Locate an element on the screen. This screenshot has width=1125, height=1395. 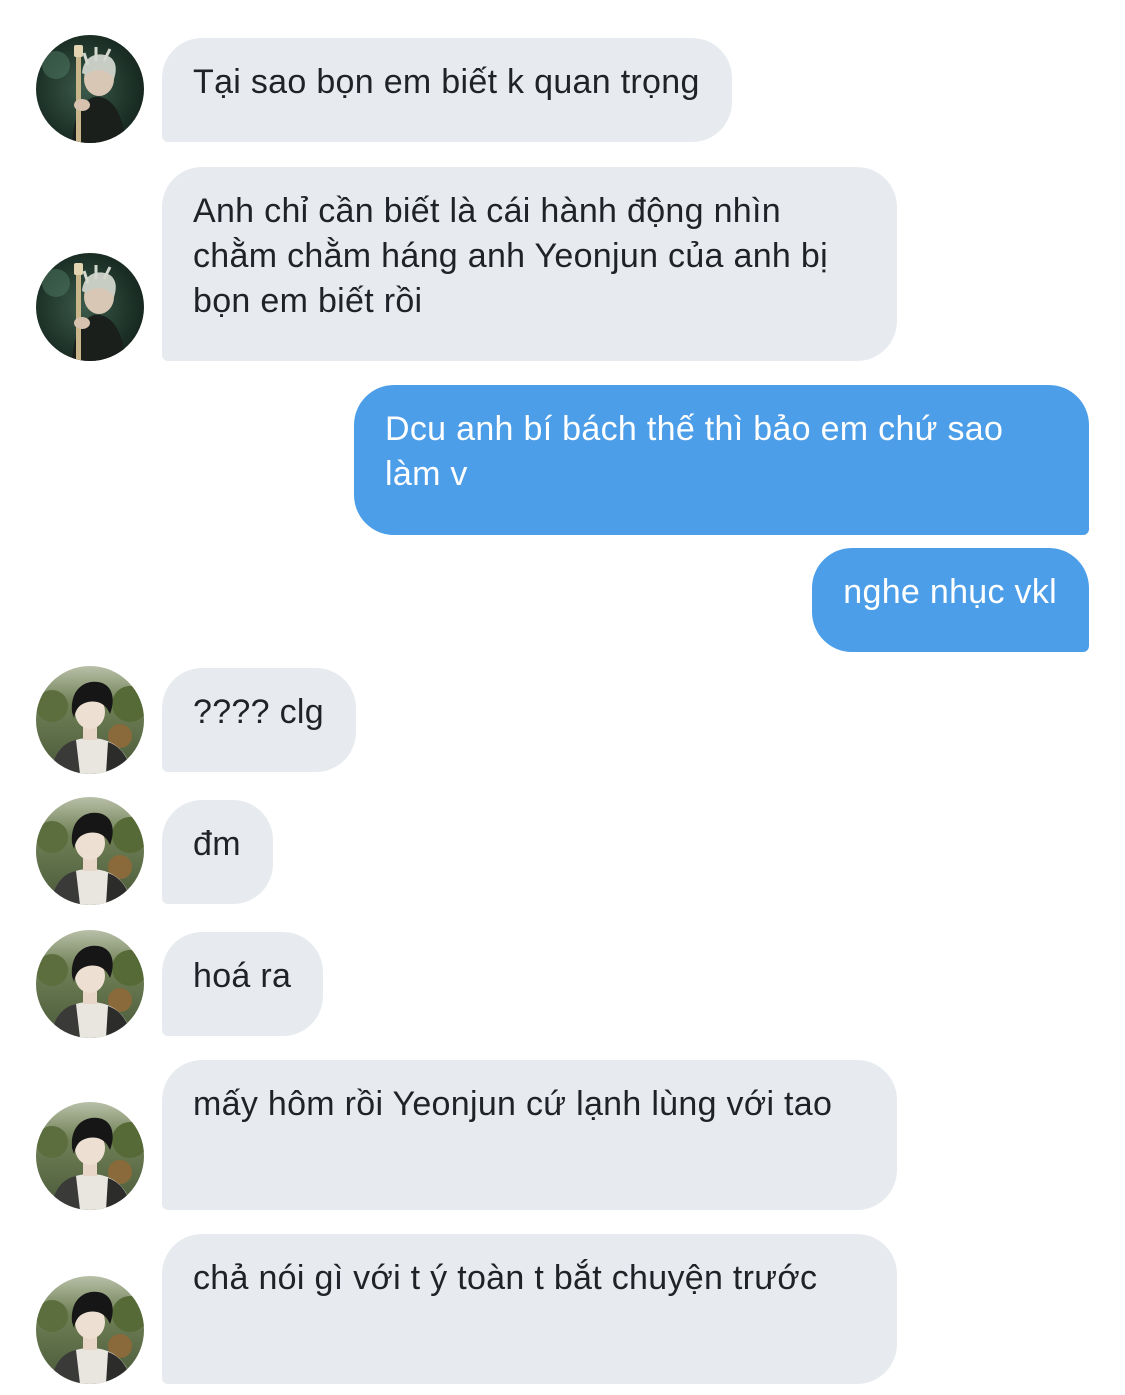
message-bubble-outgoing: nghe nhục vkl is located at coordinates (950, 600).